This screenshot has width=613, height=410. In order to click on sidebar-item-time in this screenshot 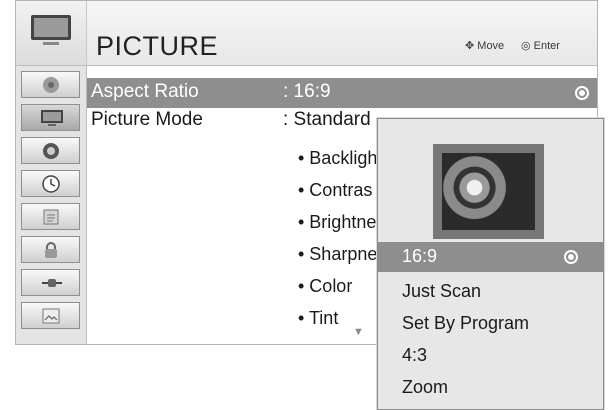, I will do `click(50, 183)`.